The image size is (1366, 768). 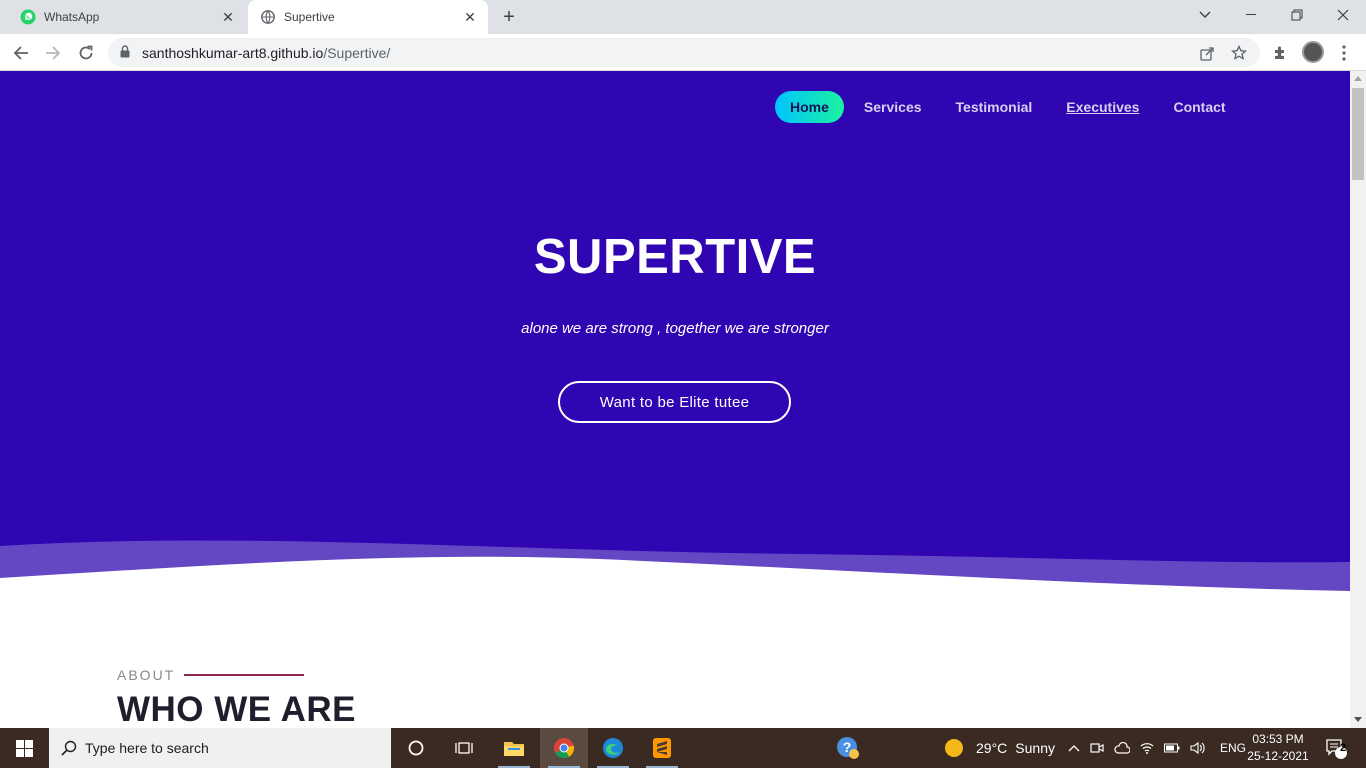 What do you see at coordinates (147, 748) in the screenshot?
I see `search-placeholder: Type here to search` at bounding box center [147, 748].